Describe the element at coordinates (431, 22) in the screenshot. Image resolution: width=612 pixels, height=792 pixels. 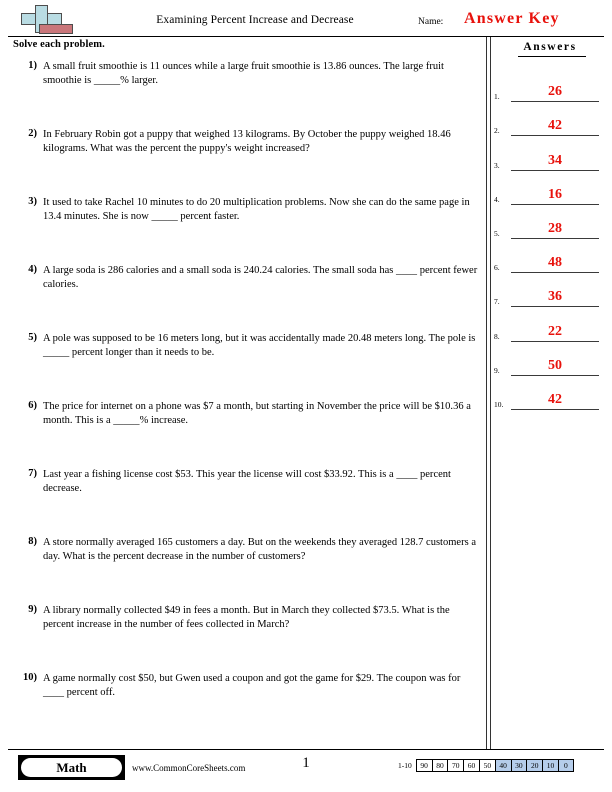
I see `name-label: Name:` at that location.